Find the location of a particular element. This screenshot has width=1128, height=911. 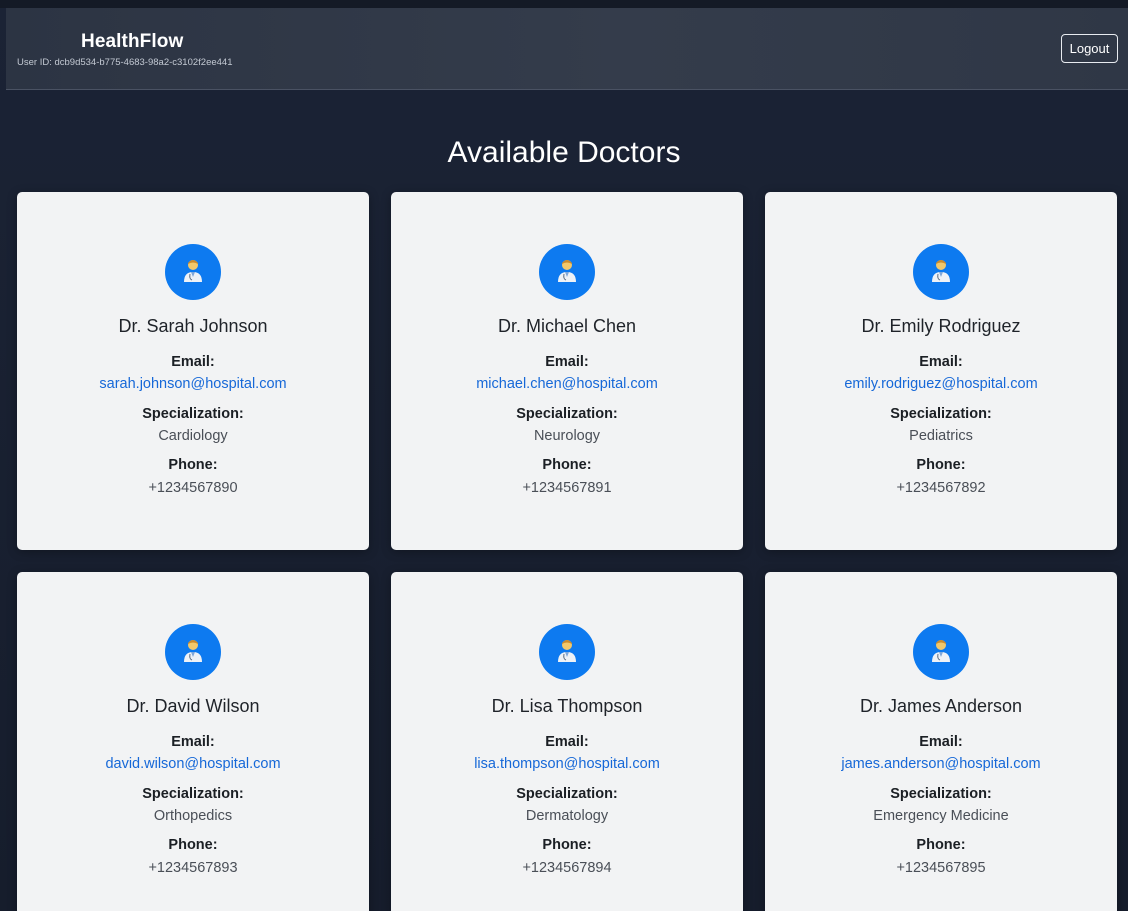

doctor-name: Dr. Sarah Johnson is located at coordinates (193, 326).